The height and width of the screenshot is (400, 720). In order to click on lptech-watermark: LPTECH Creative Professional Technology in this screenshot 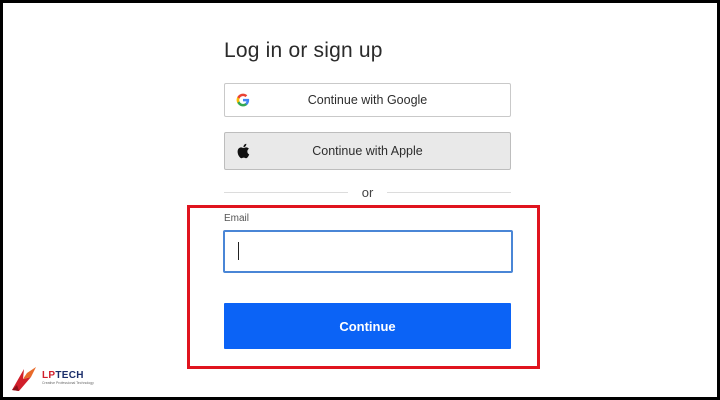, I will do `click(51, 378)`.